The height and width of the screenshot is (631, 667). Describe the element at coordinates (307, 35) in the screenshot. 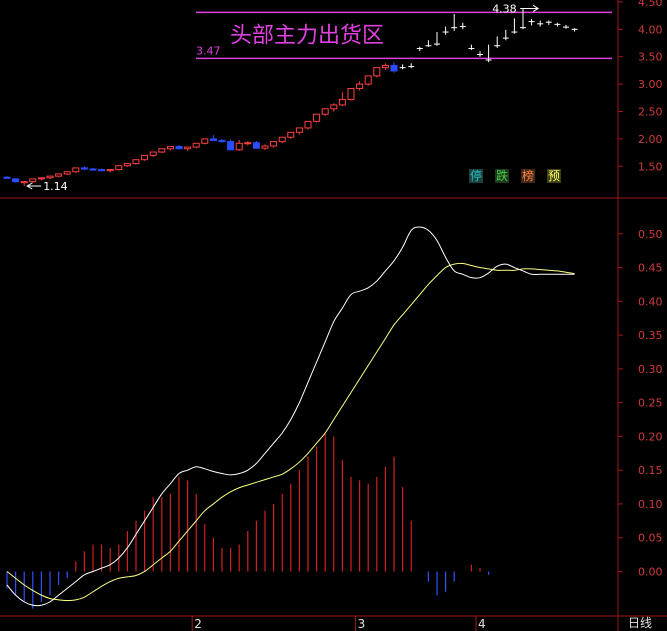

I see `zone-title: 头部主力出货区` at that location.